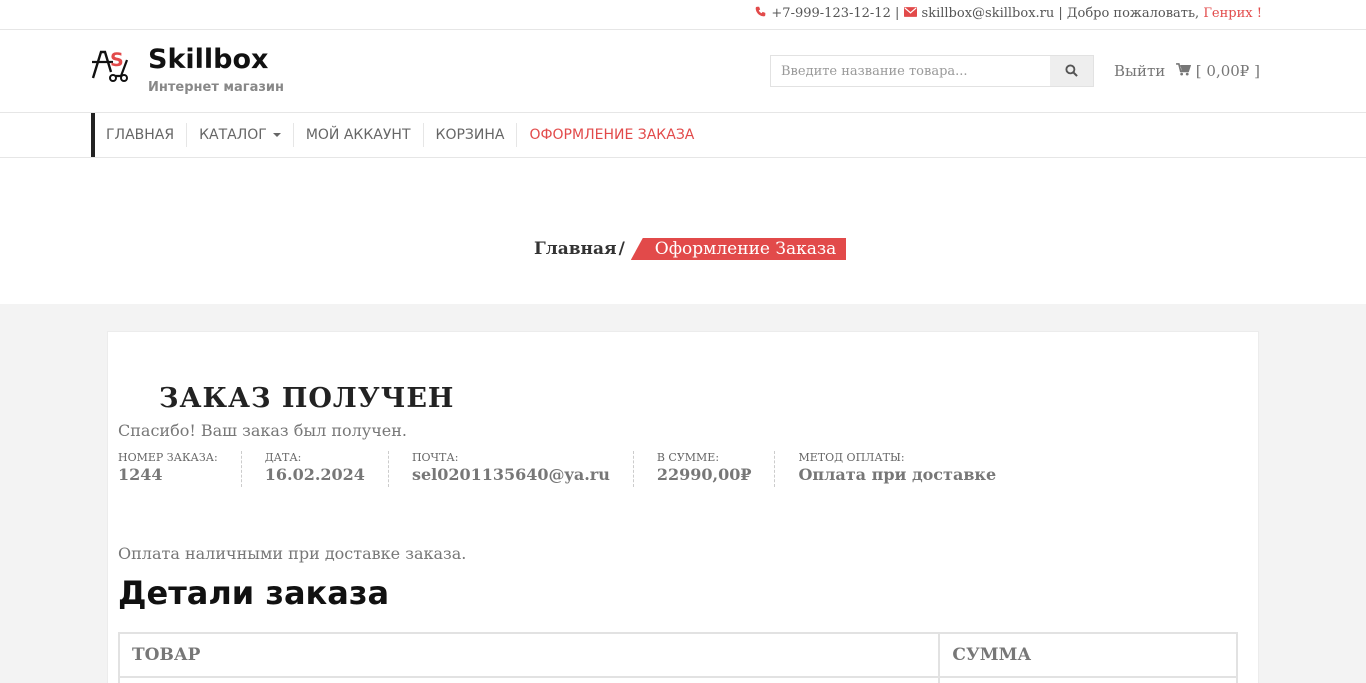  I want to click on column-header-total: СУММА, so click(1088, 655).